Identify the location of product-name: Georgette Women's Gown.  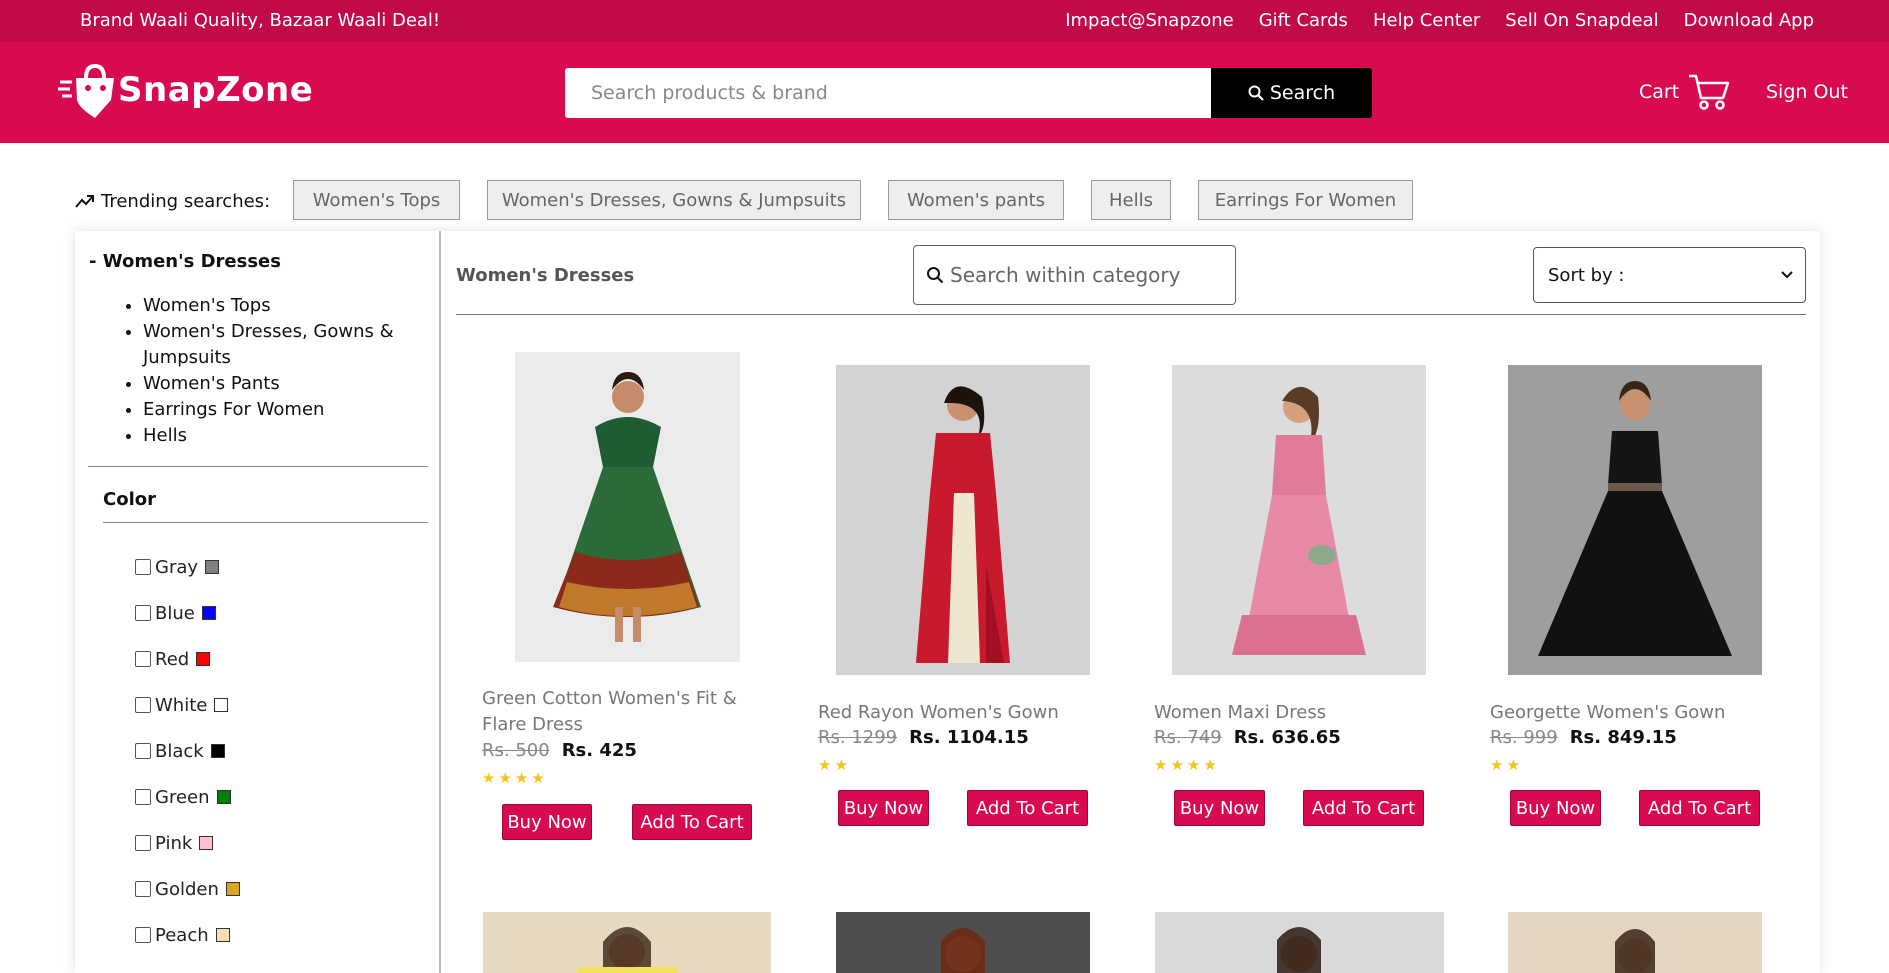
(1630, 713).